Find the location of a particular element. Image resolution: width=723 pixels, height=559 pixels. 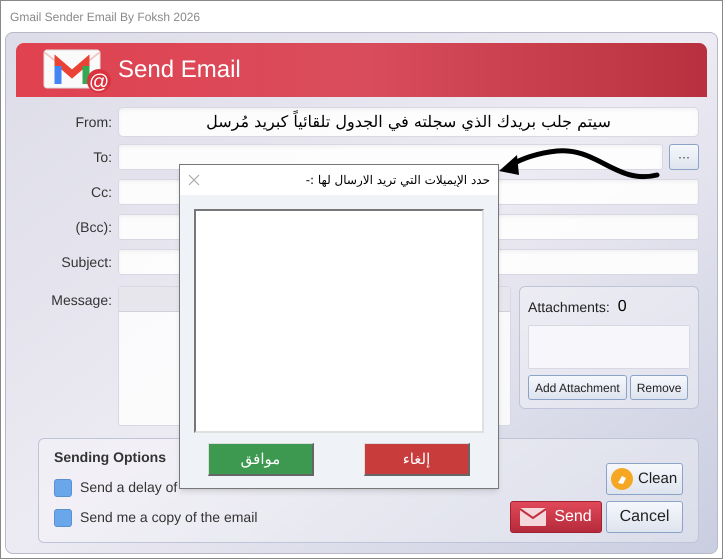

field-label: From: is located at coordinates (93, 122).